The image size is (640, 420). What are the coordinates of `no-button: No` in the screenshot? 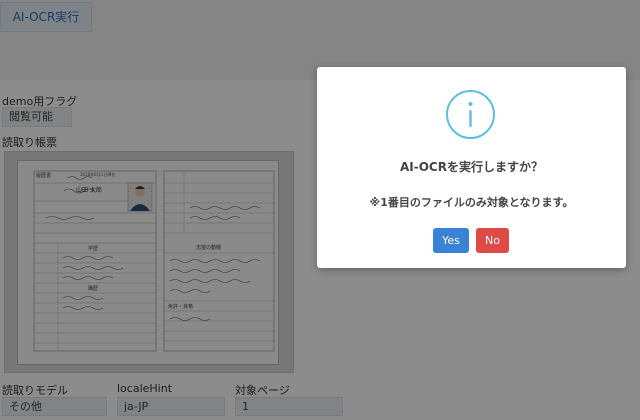 It's located at (492, 240).